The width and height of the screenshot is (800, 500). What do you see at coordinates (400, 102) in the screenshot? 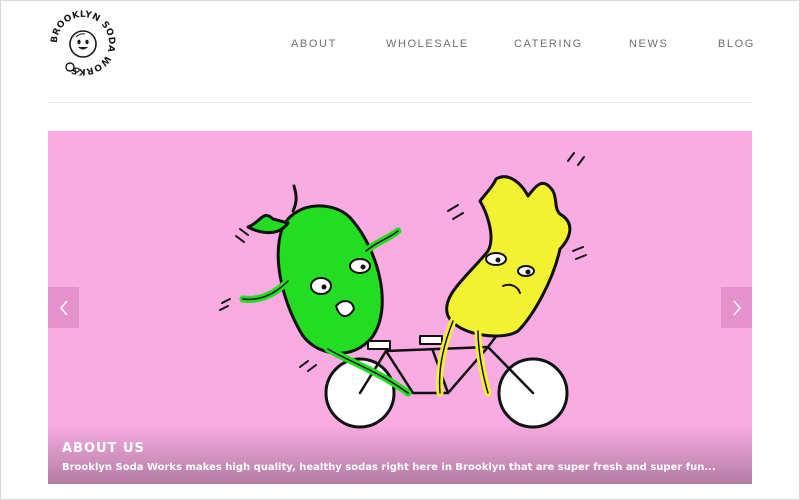
I see `header-divider` at bounding box center [400, 102].